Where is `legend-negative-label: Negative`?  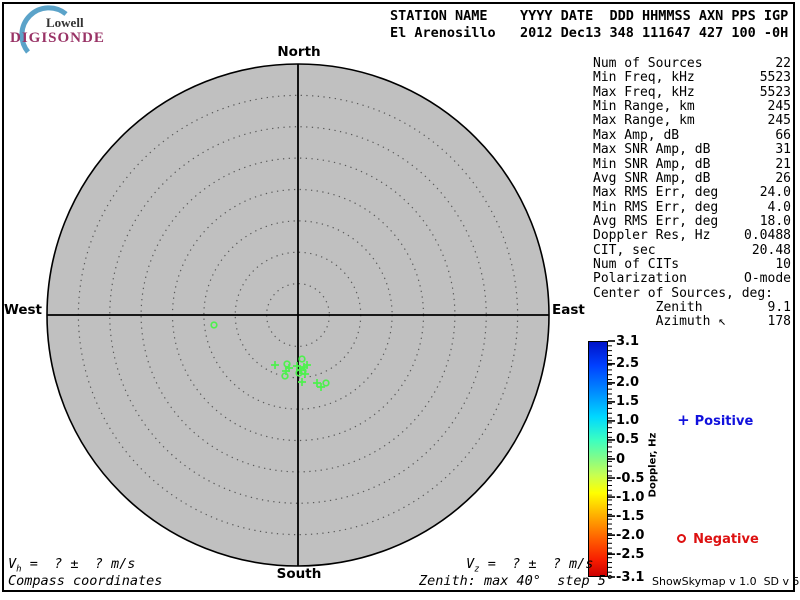
legend-negative-label: Negative is located at coordinates (726, 539).